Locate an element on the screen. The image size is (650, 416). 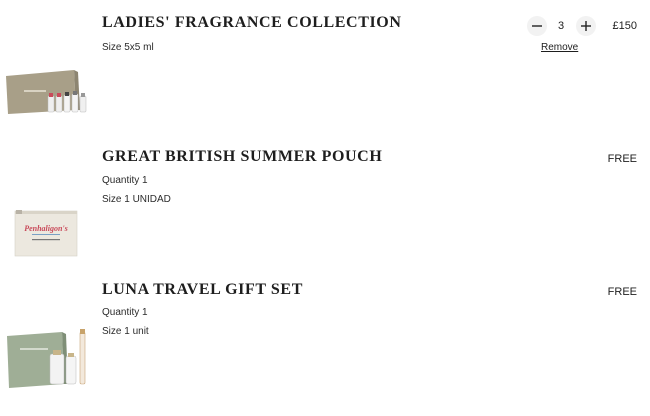
minus-icon is located at coordinates (537, 26).